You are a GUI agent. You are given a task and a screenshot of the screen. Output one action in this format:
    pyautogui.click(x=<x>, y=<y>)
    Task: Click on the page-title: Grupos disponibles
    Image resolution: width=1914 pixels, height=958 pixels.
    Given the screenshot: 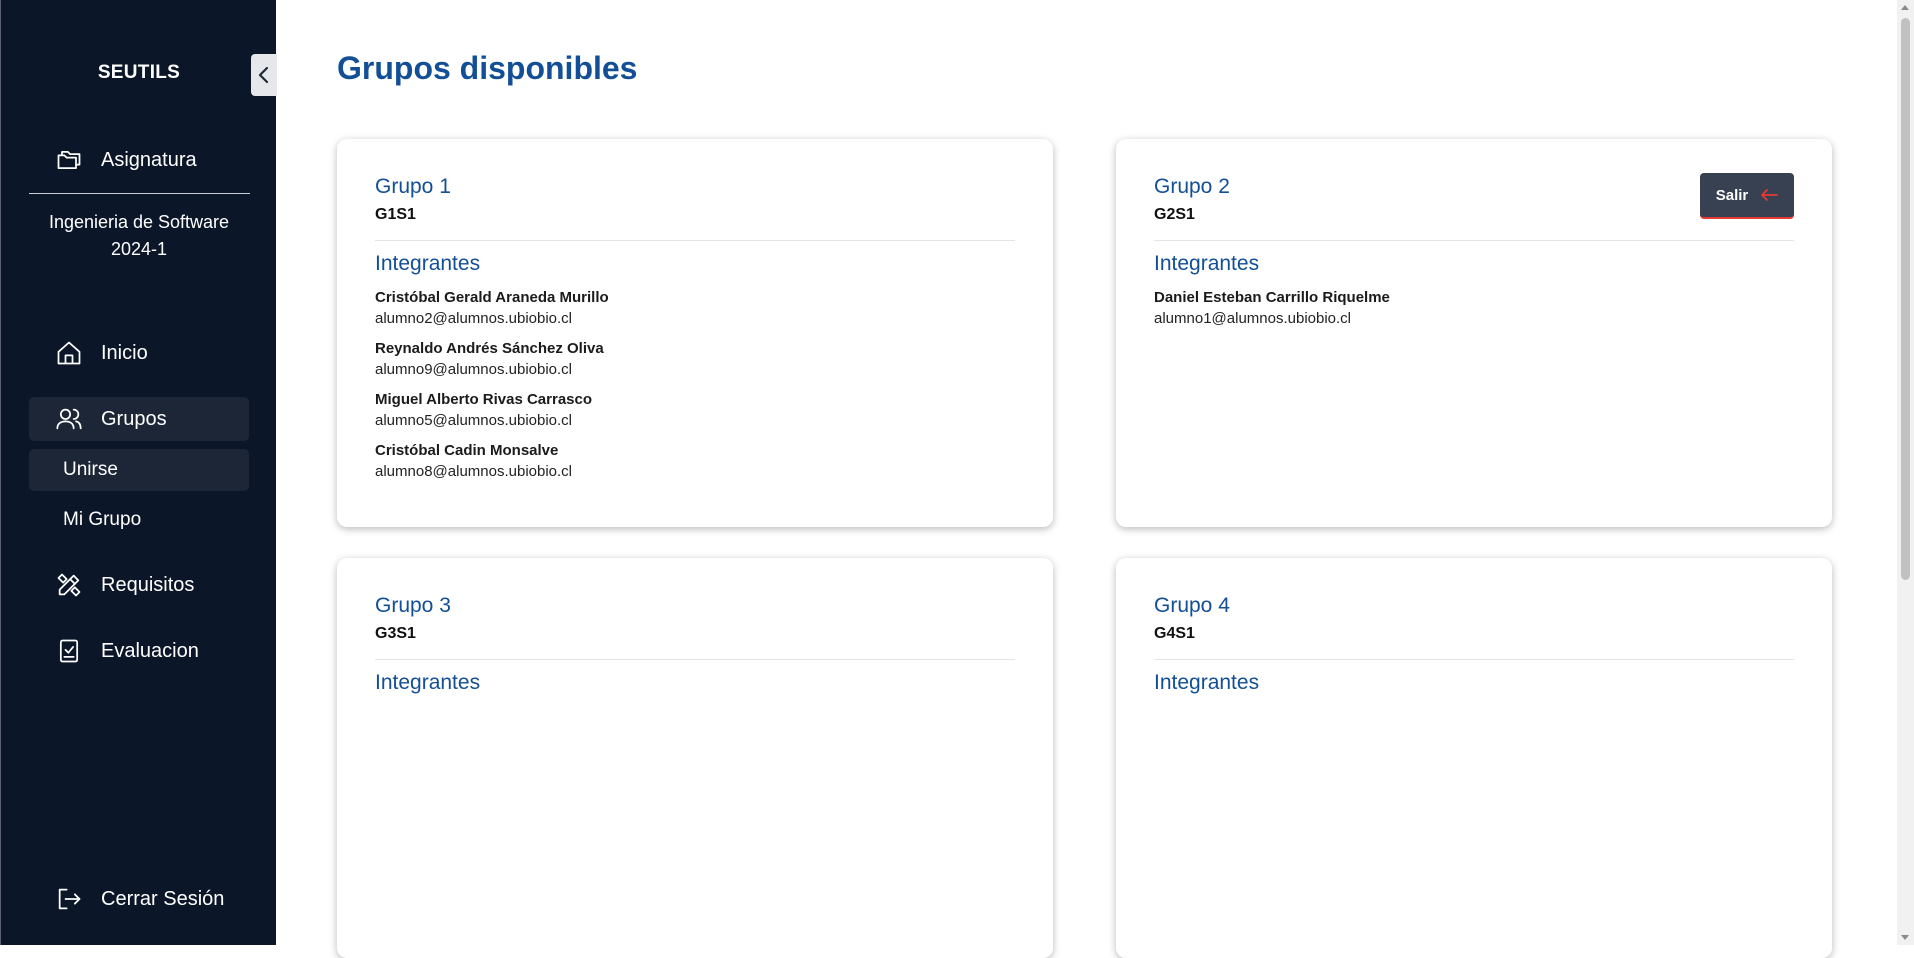 What is the action you would take?
    pyautogui.click(x=487, y=68)
    